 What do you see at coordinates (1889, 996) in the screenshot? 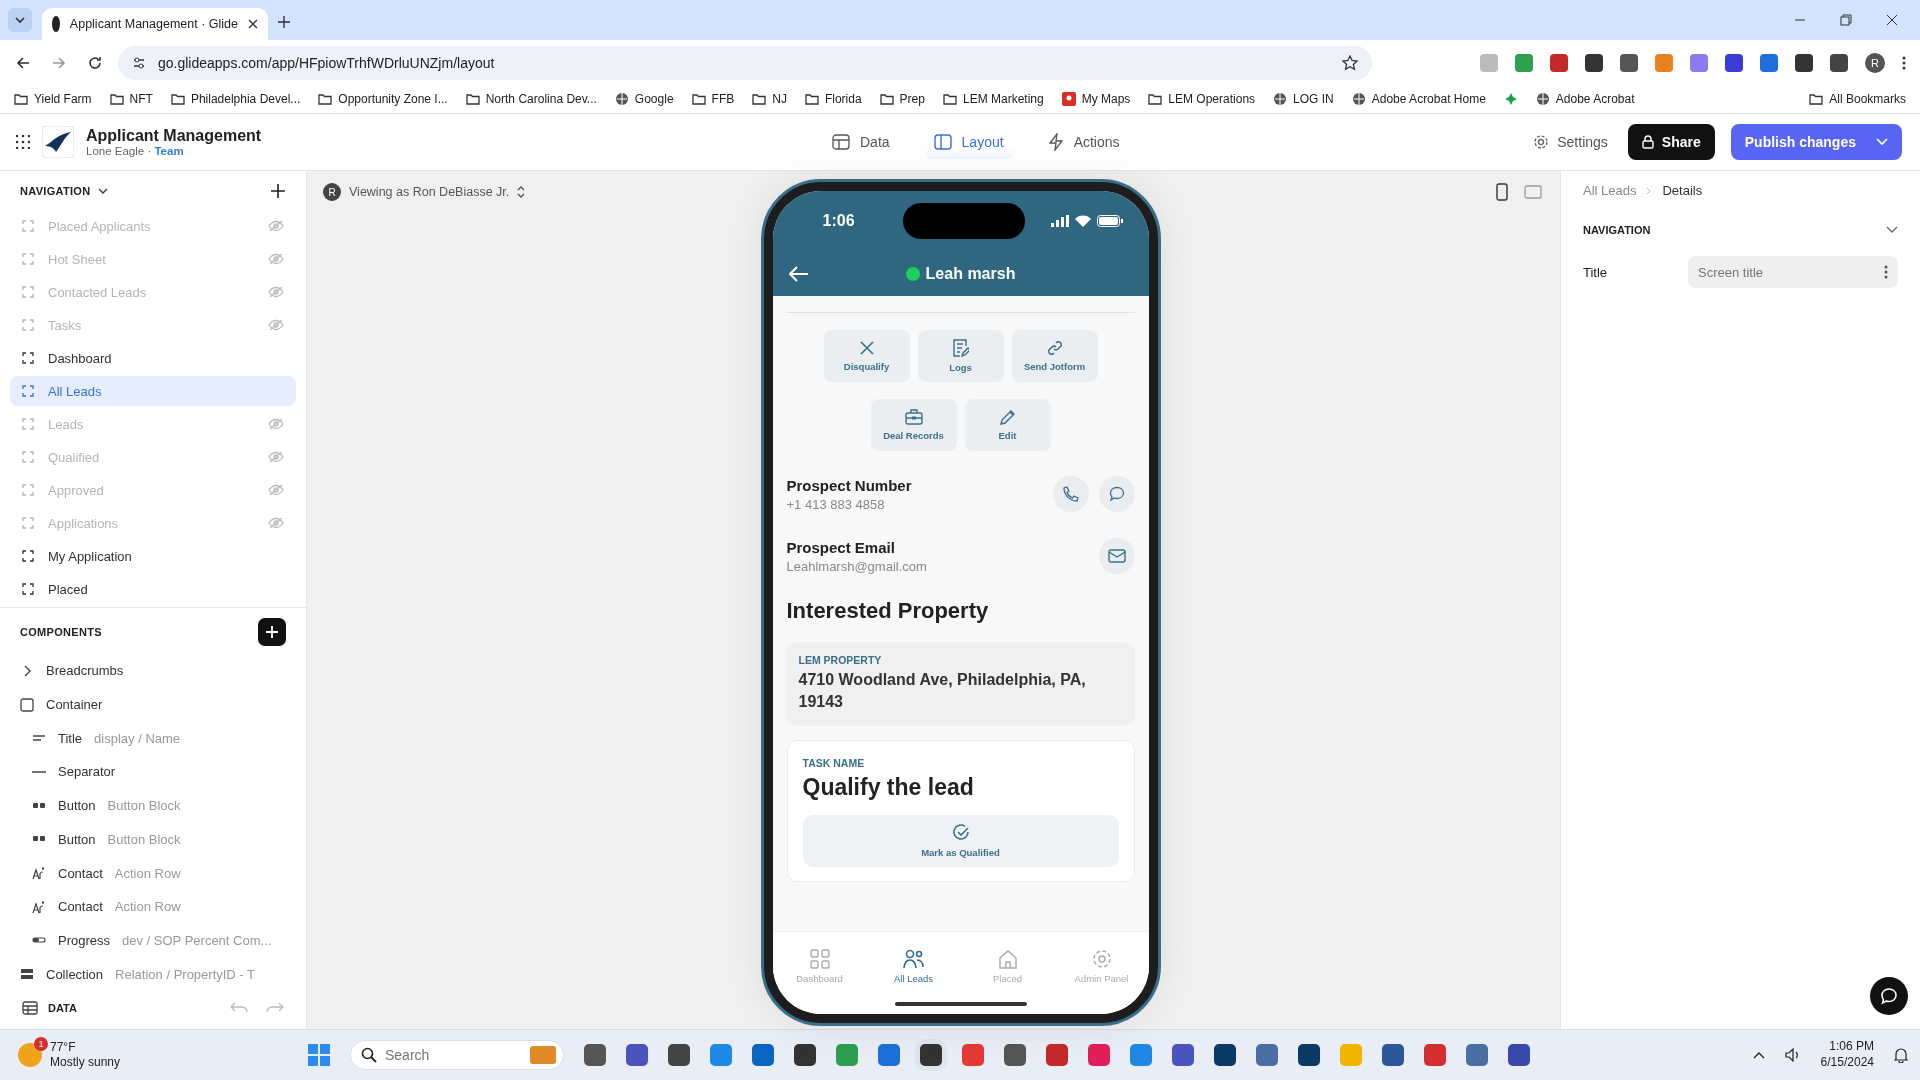
I see `chat-button` at bounding box center [1889, 996].